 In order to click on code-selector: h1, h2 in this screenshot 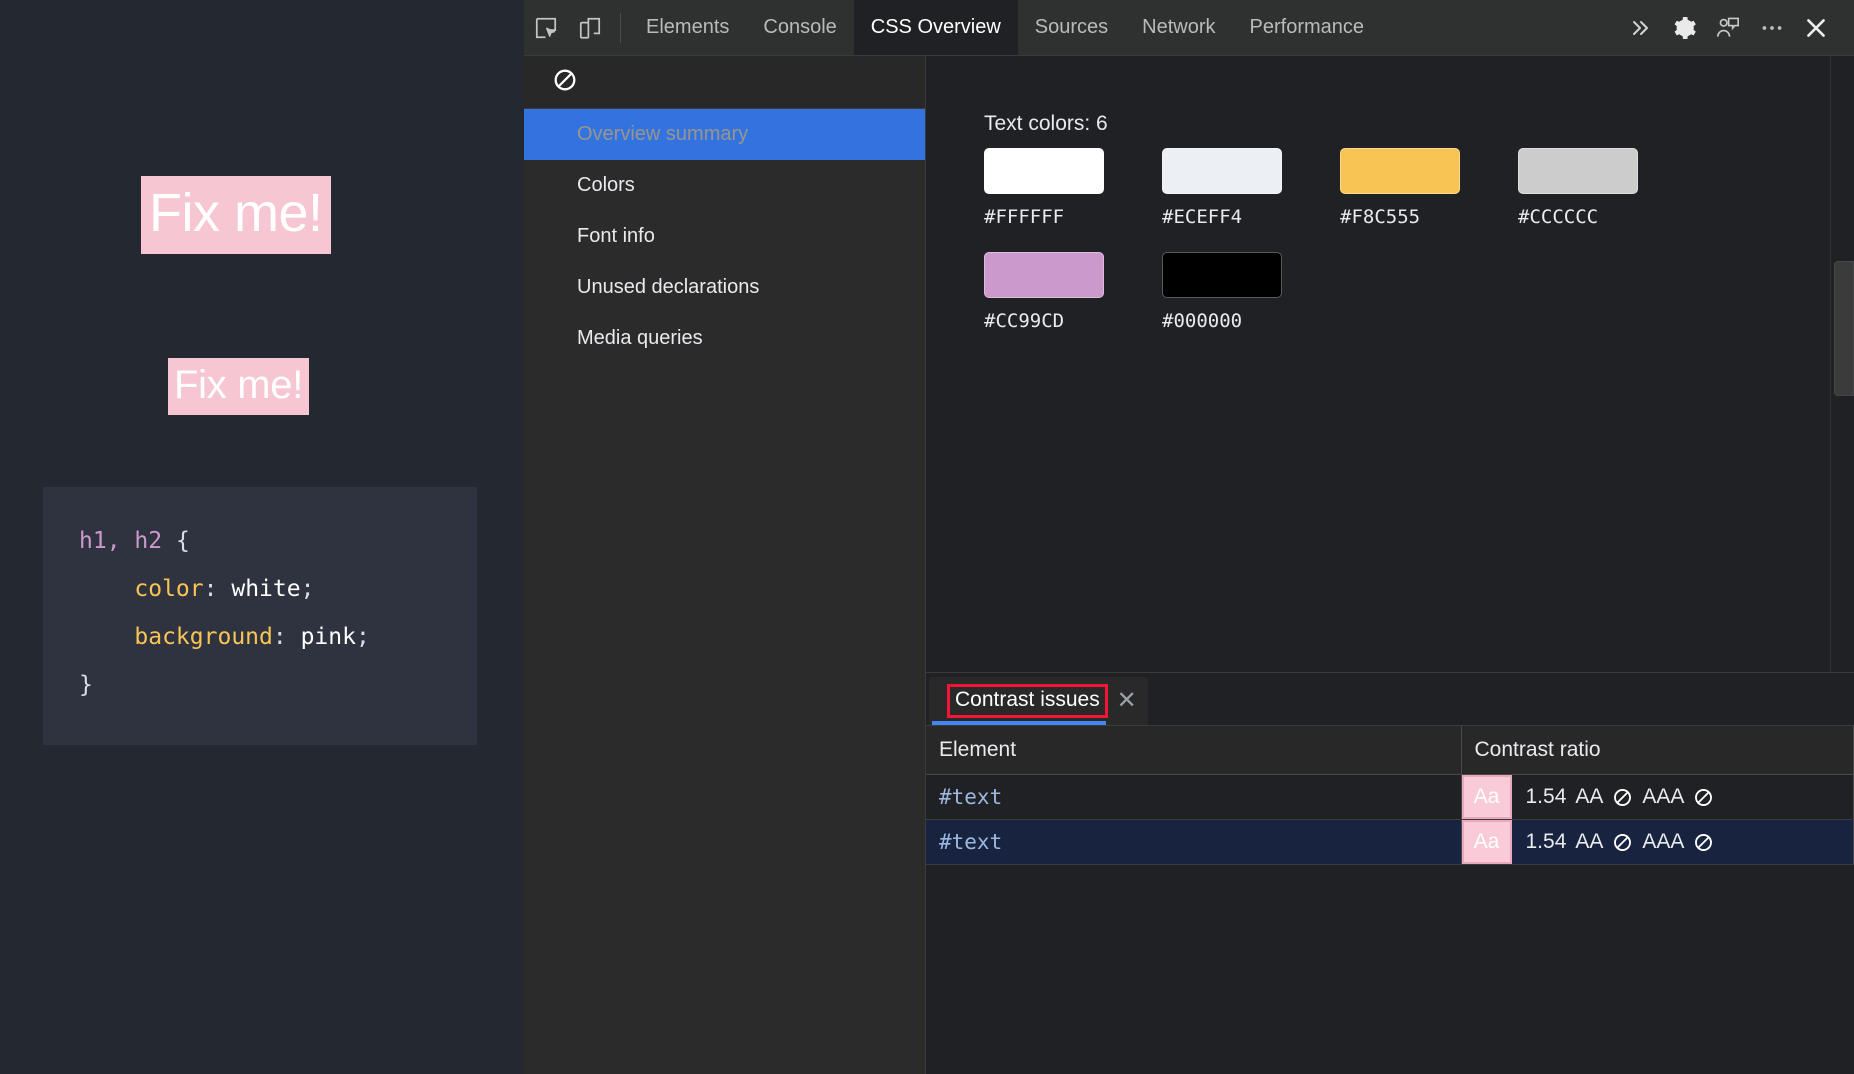, I will do `click(121, 541)`.